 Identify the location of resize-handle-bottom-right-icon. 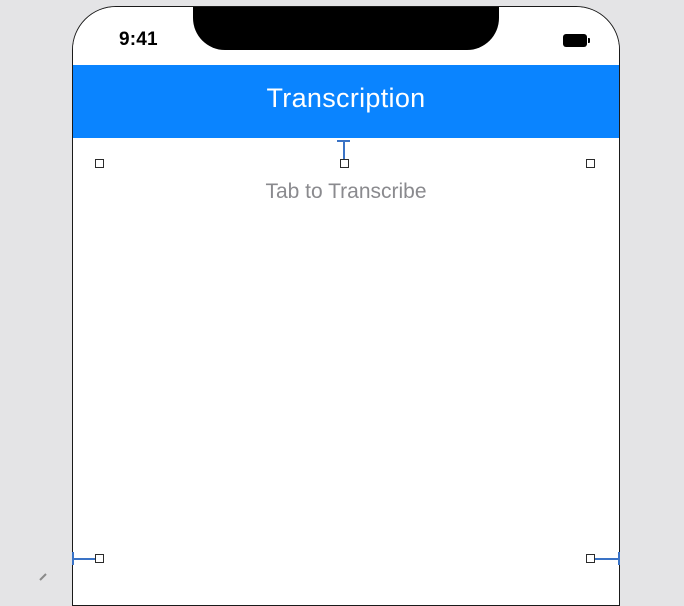
(590, 558).